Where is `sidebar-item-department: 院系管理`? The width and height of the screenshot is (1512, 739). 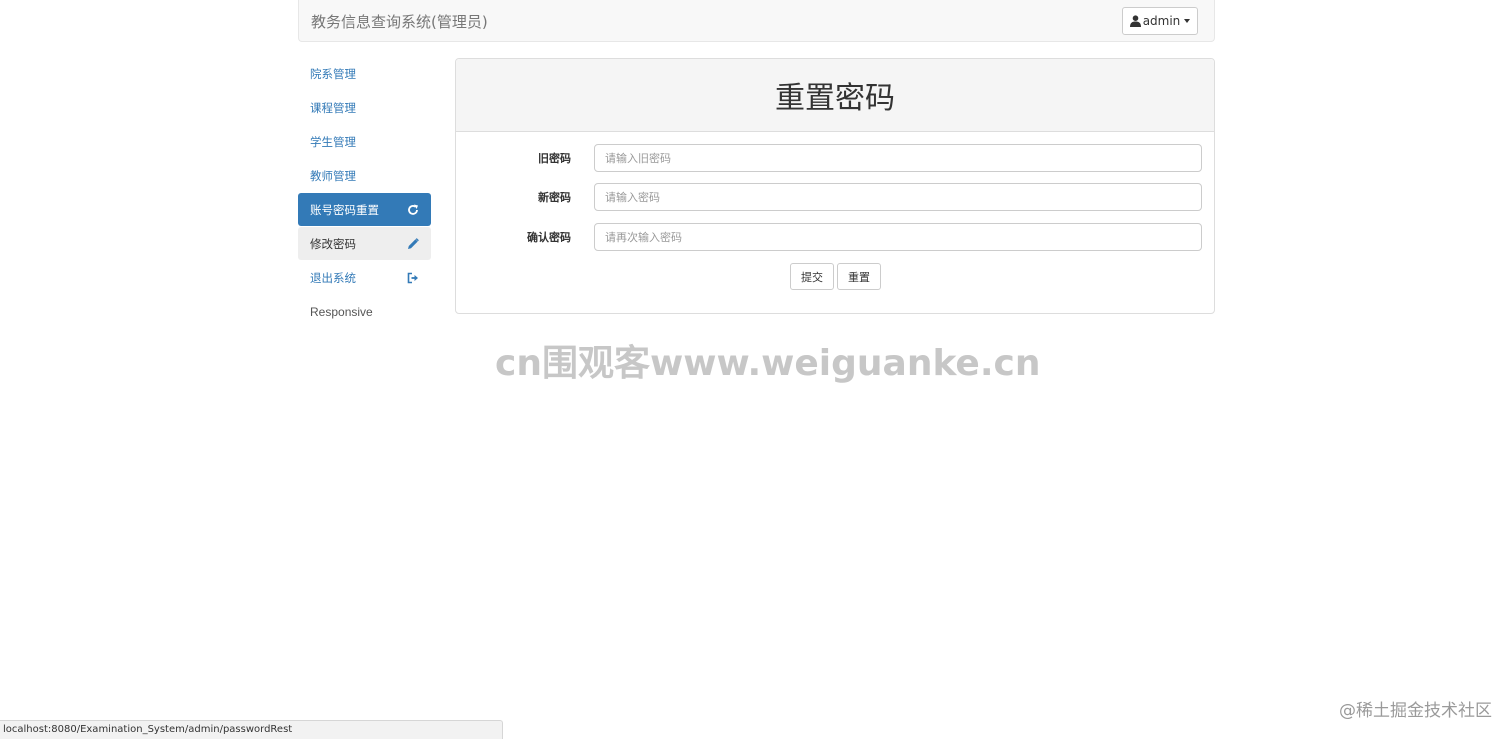 sidebar-item-department: 院系管理 is located at coordinates (364, 73).